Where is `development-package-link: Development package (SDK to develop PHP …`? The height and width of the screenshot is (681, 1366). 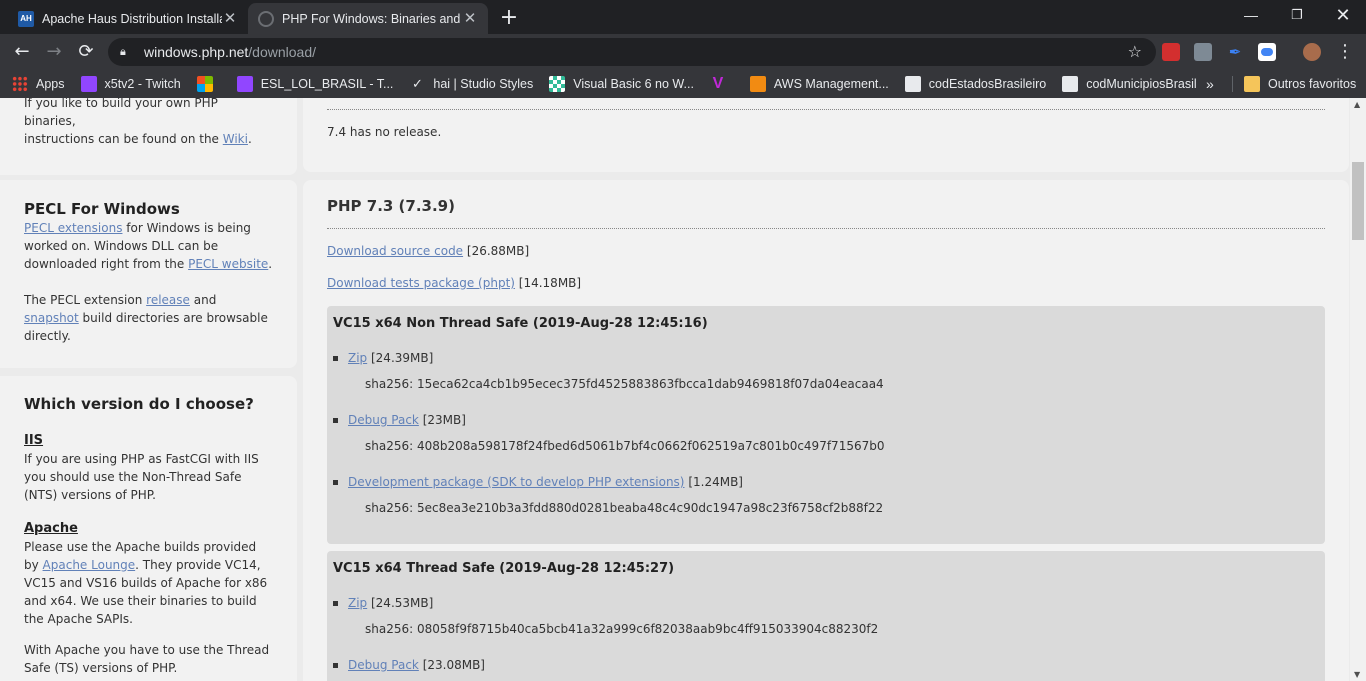 development-package-link: Development package (SDK to develop PHP … is located at coordinates (516, 482).